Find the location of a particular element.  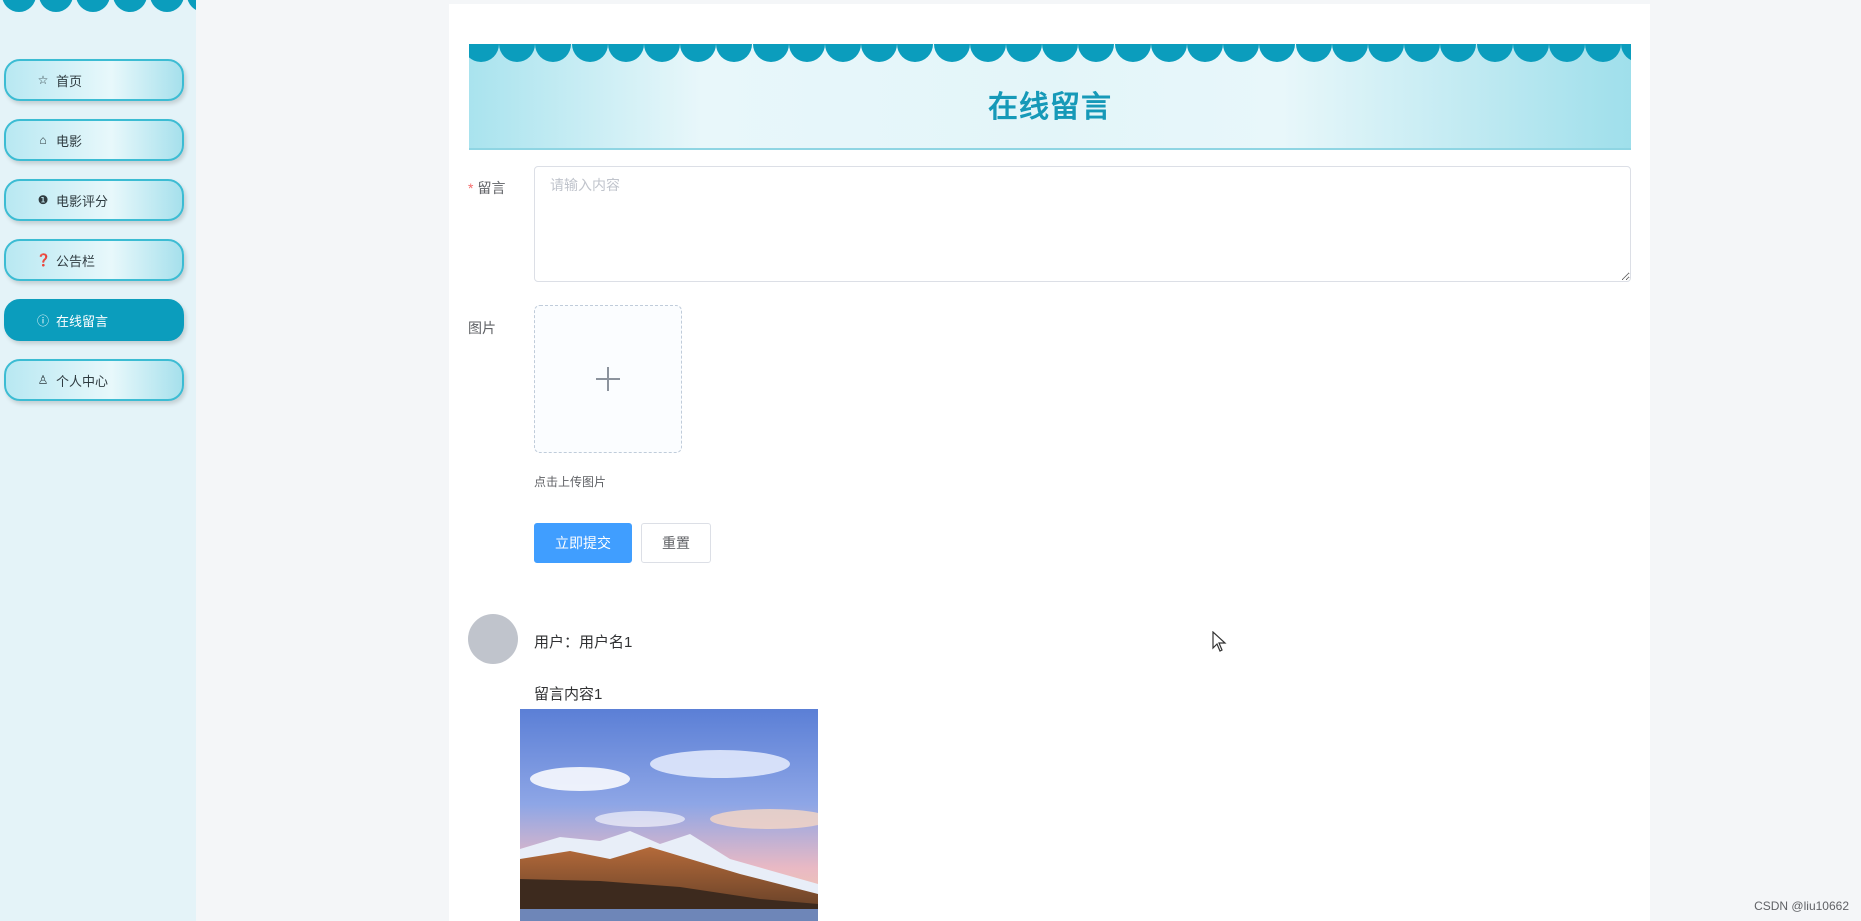

sidebar-item-online-message: ⓘ 在线留言 is located at coordinates (94, 320).